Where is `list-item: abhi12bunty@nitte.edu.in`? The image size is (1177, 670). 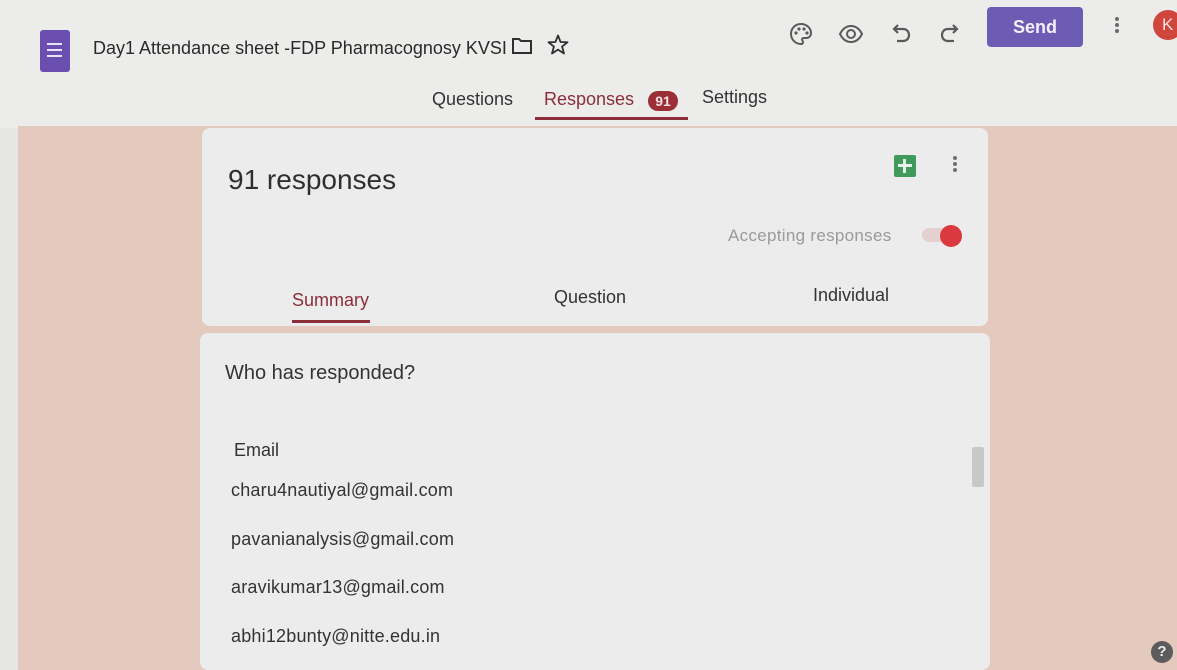
list-item: abhi12bunty@nitte.edu.in is located at coordinates (336, 636).